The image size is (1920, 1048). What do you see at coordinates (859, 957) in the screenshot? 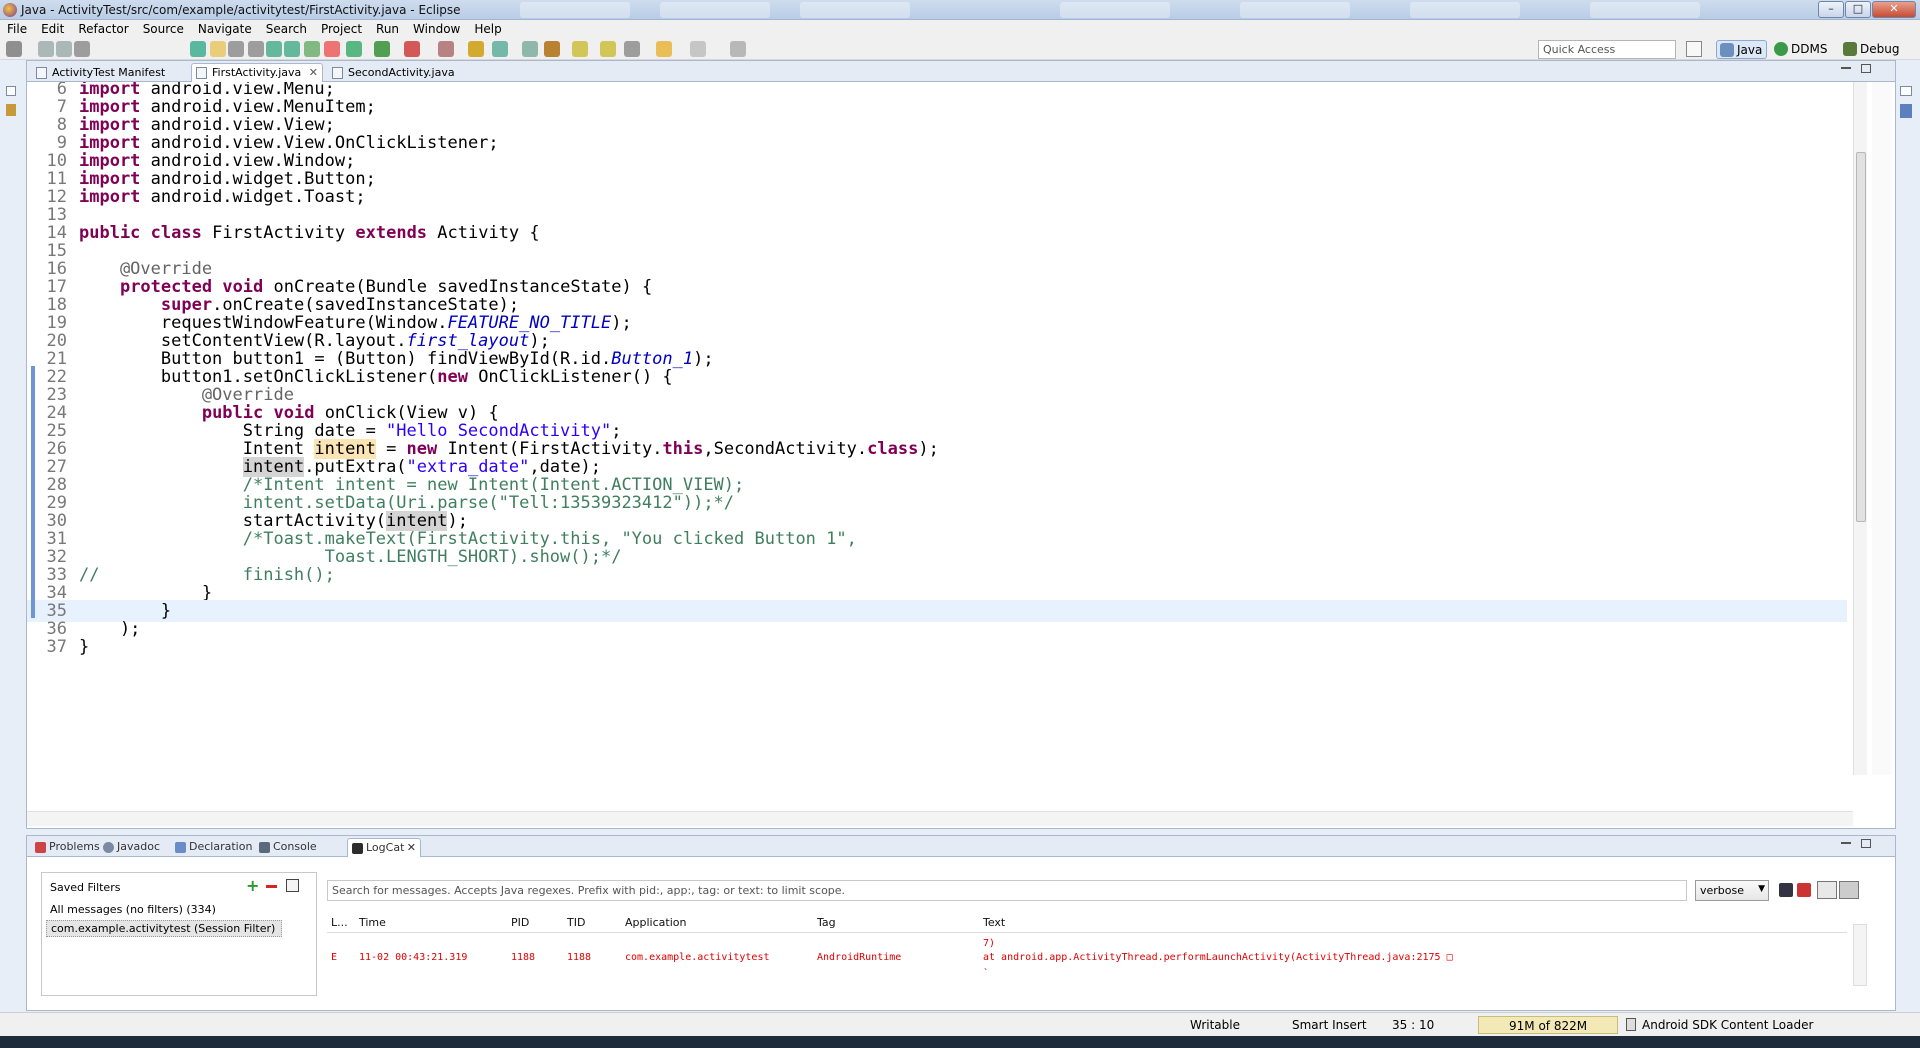
I see `log-row-tag: AndroidRuntime` at bounding box center [859, 957].